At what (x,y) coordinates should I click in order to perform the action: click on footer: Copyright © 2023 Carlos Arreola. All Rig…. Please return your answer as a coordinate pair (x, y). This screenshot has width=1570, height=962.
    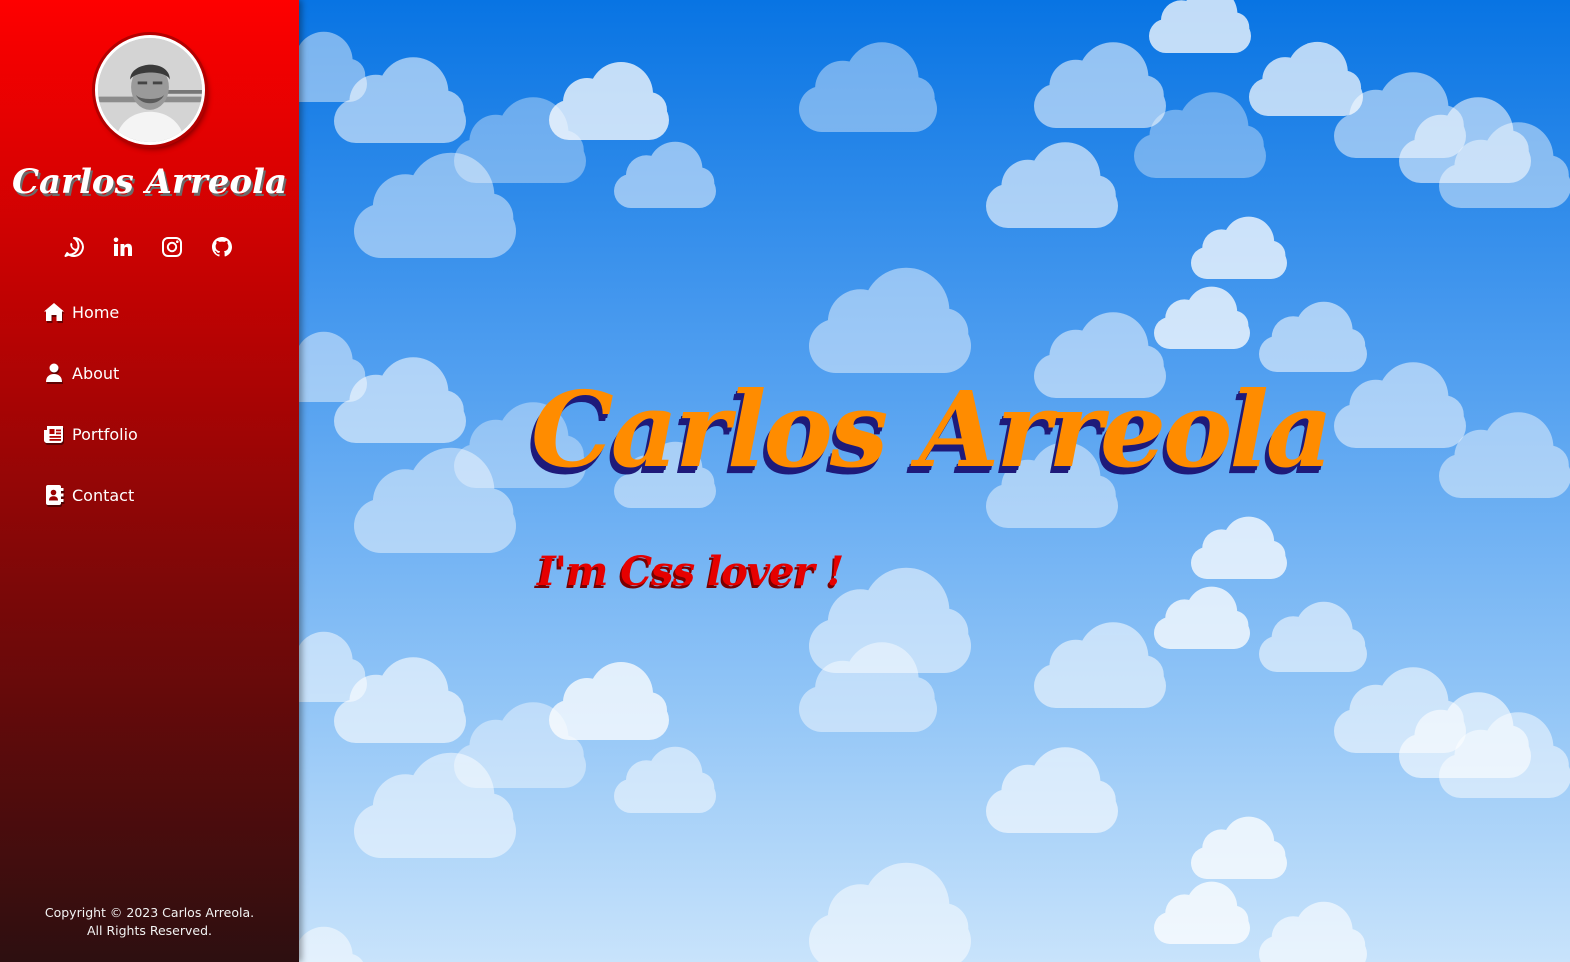
    Looking at the image, I should click on (149, 922).